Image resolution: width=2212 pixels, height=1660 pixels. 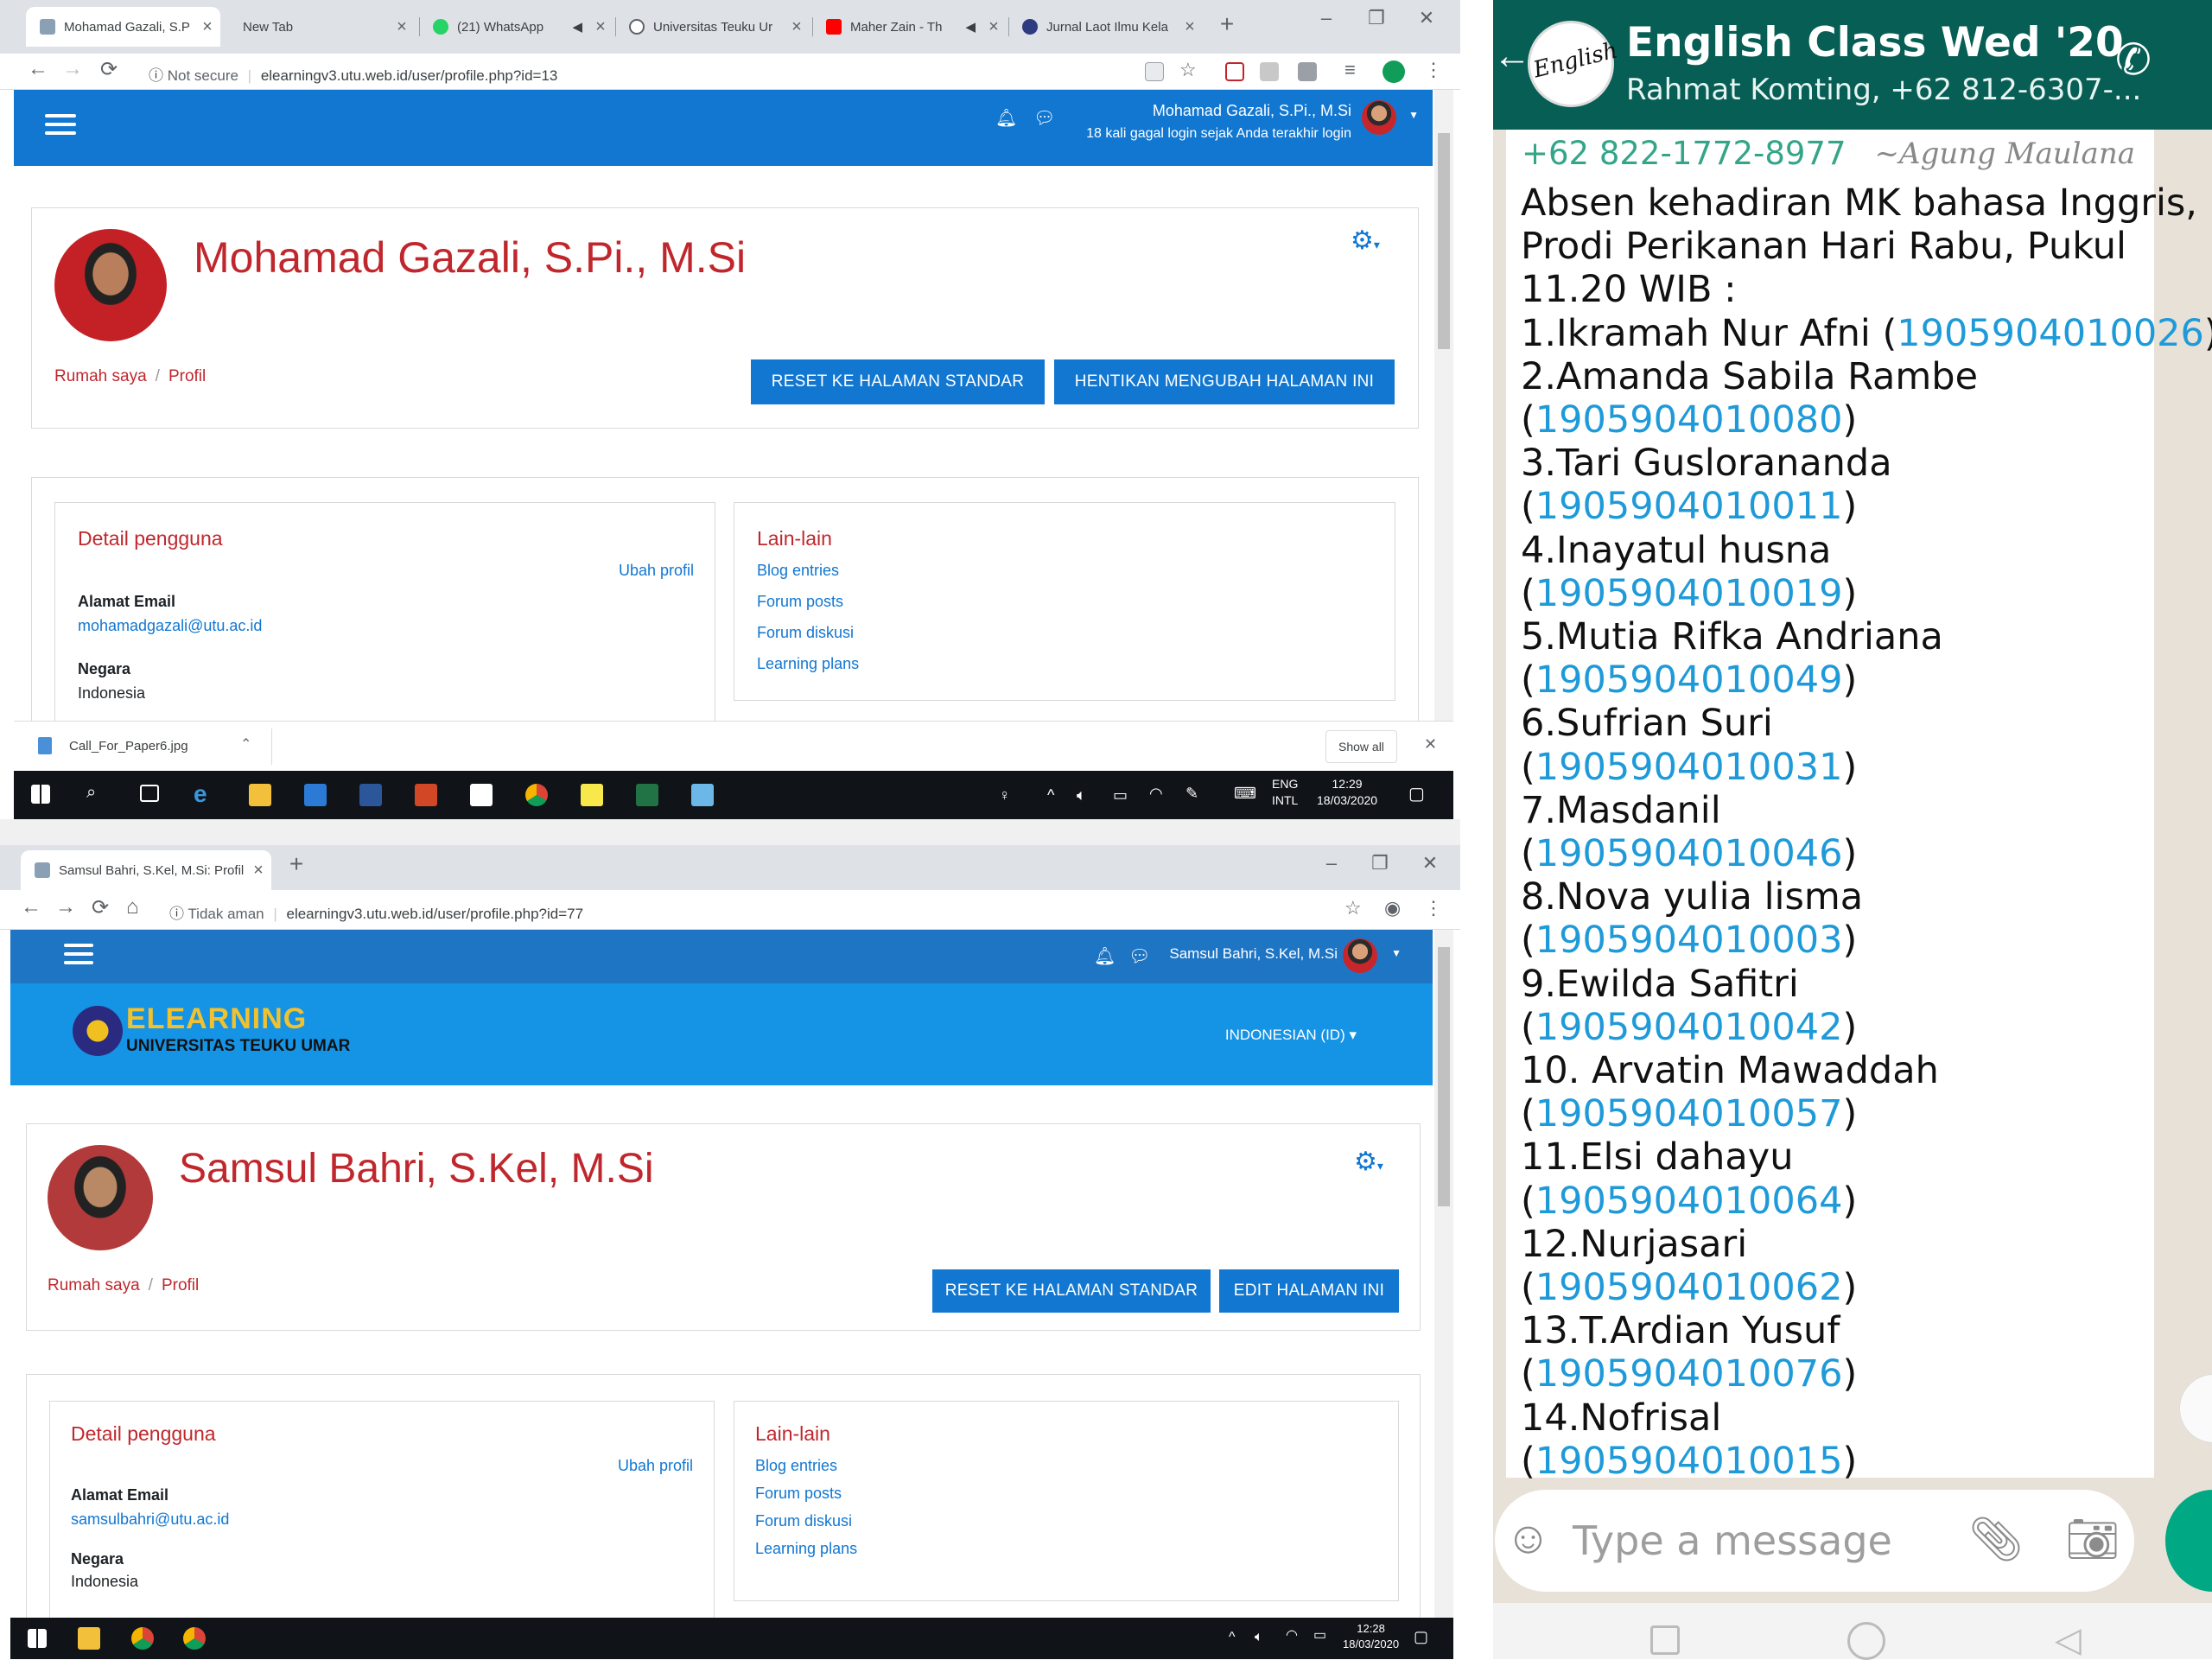 I want to click on language-menu: INDONESIAN (ID) ▾, so click(x=1291, y=1035).